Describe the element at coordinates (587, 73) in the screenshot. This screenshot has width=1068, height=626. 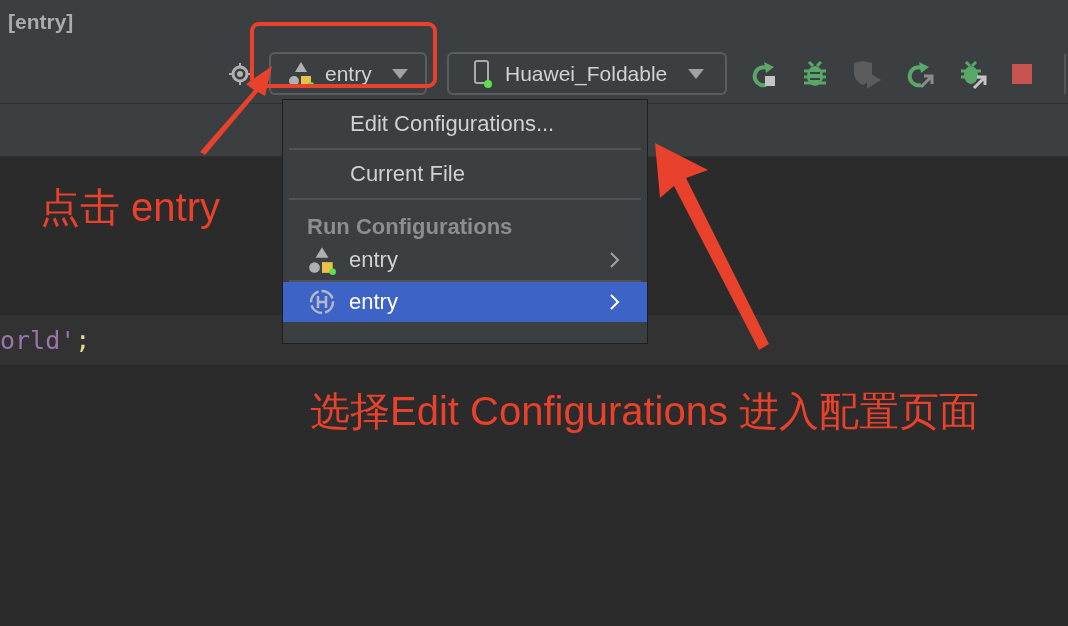
I see `device-dropdown: Huawei_Foldable` at that location.